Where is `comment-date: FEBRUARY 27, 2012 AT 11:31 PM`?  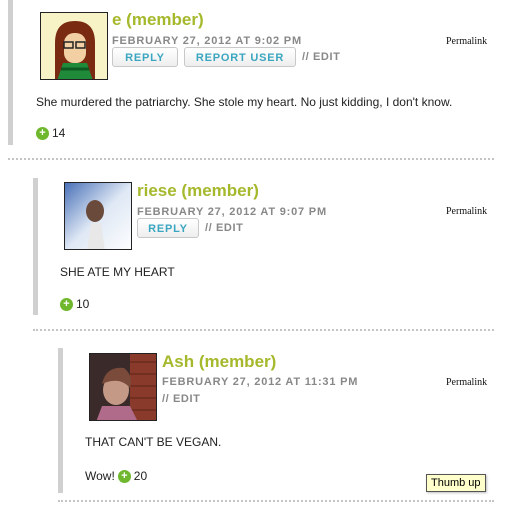 comment-date: FEBRUARY 27, 2012 AT 11:31 PM is located at coordinates (260, 382).